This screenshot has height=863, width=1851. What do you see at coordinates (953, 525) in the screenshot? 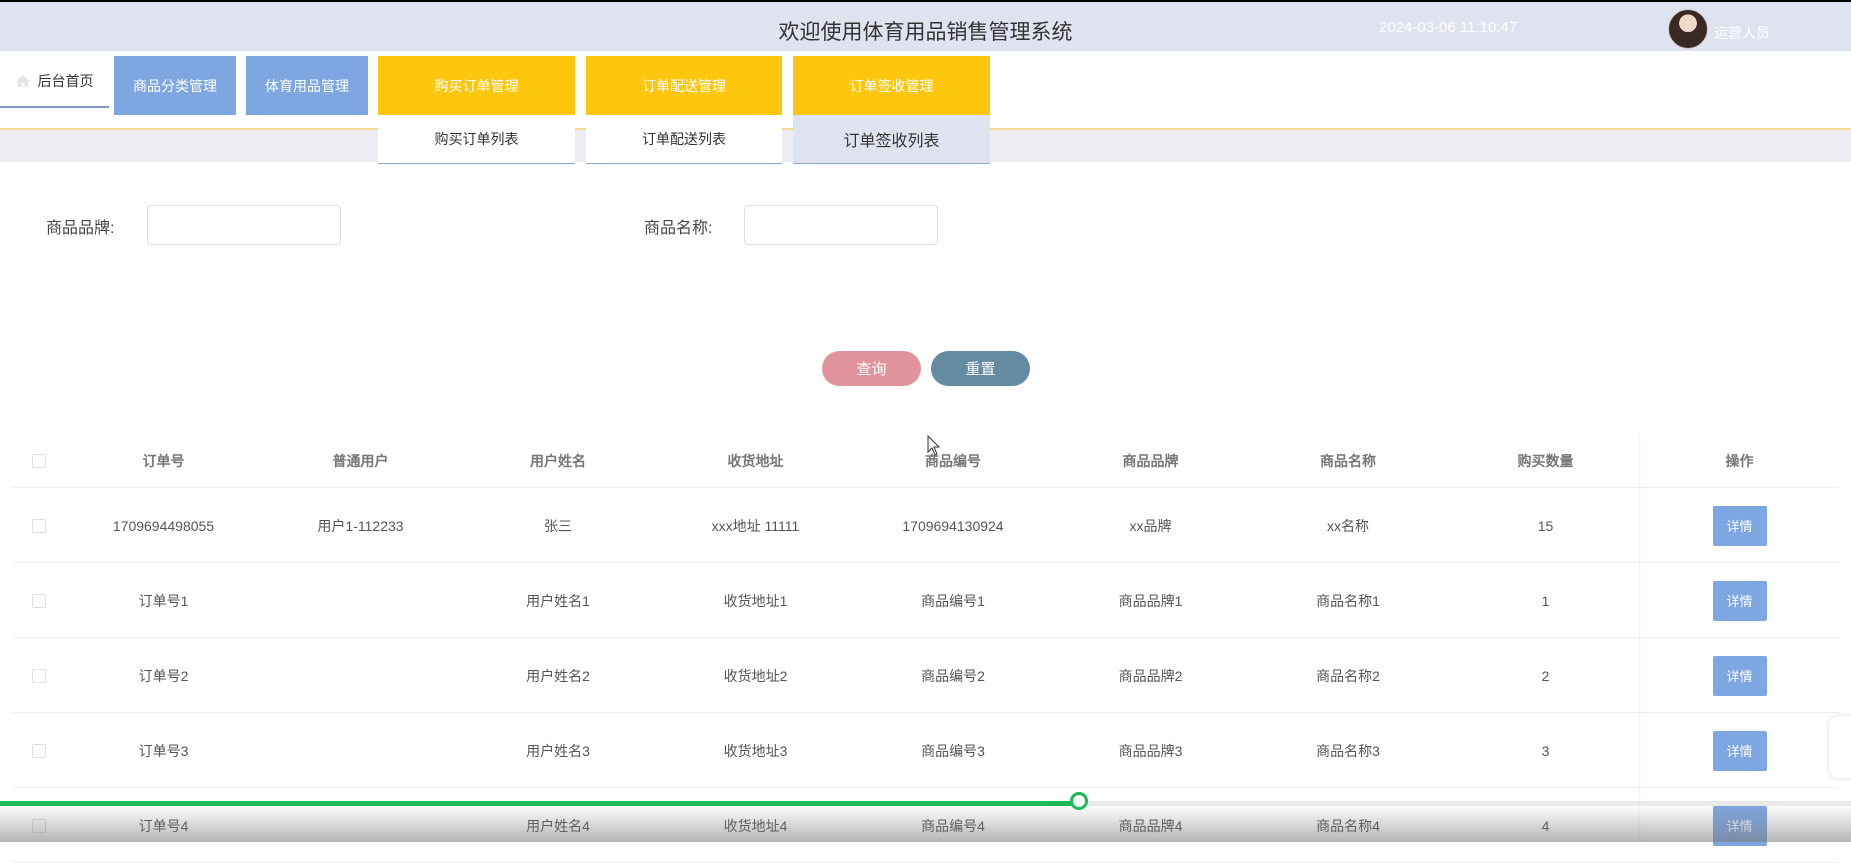
I see `col-product-no: 1709694130924` at bounding box center [953, 525].